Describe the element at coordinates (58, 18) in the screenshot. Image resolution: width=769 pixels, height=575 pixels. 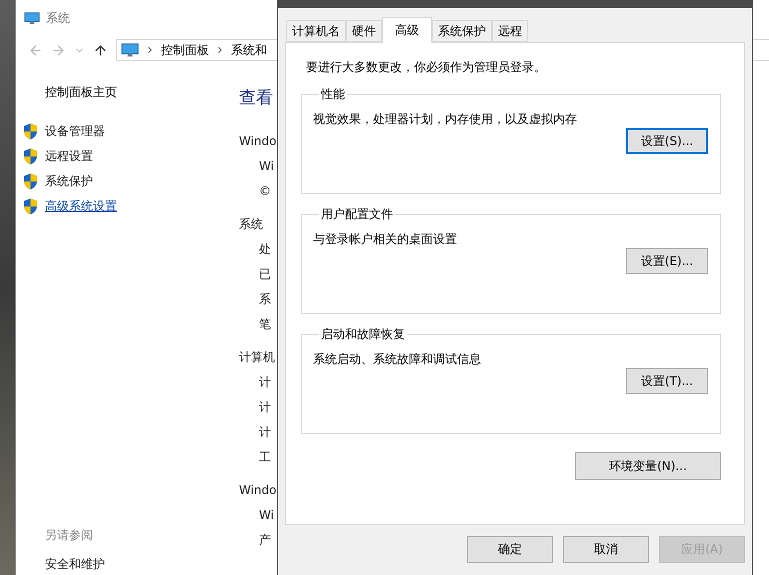
I see `window-title: 系统` at that location.